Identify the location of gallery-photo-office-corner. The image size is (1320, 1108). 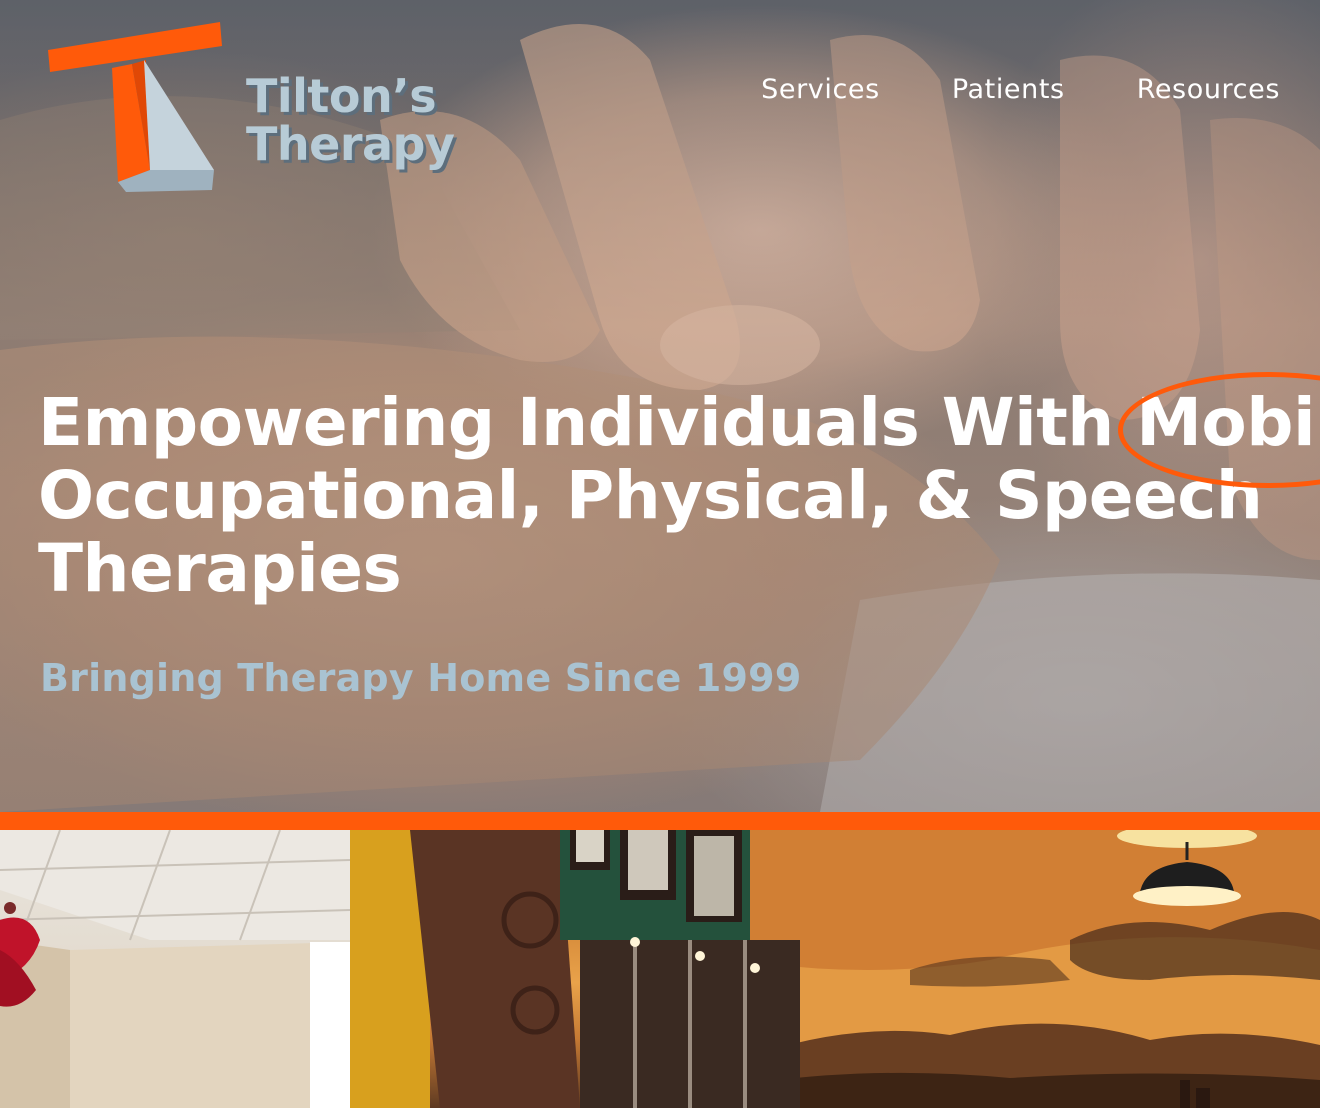
(175, 969).